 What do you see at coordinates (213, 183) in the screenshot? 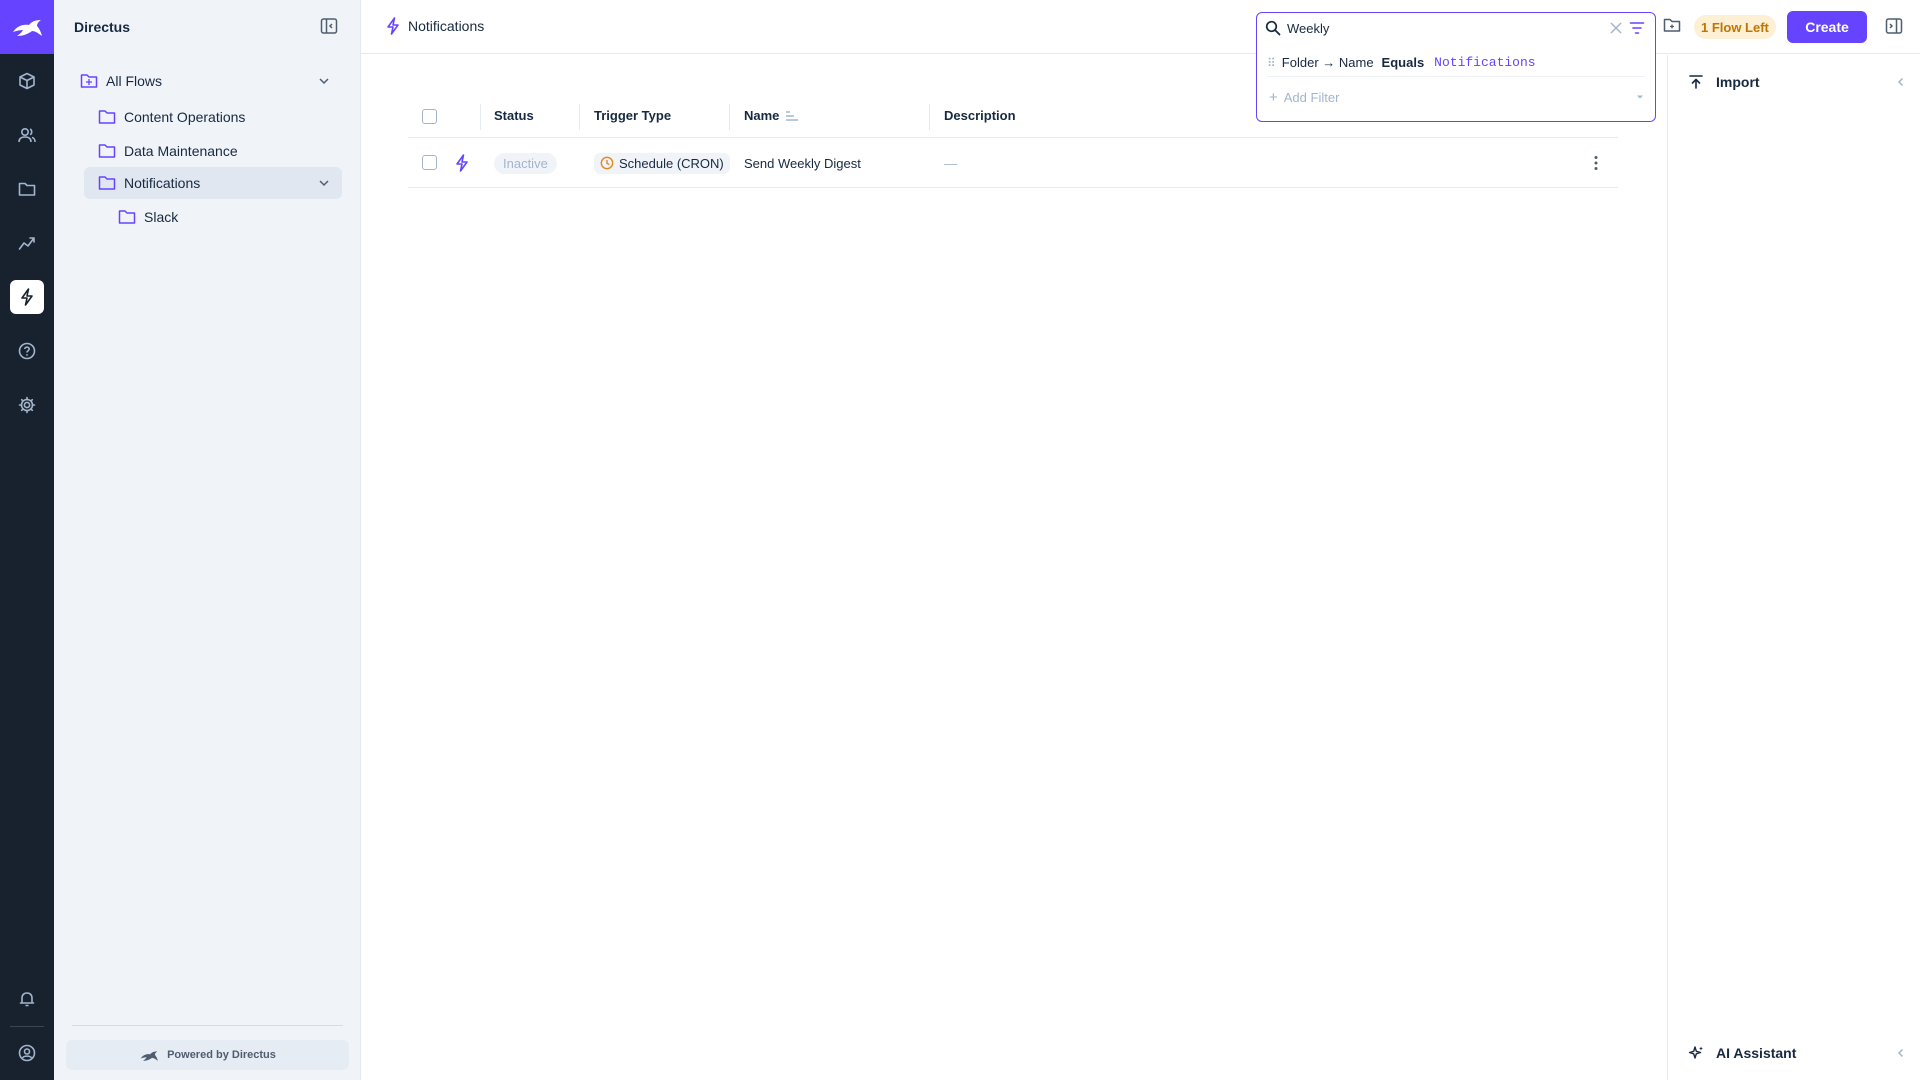
I see `tree-item-notifications: Notifications` at bounding box center [213, 183].